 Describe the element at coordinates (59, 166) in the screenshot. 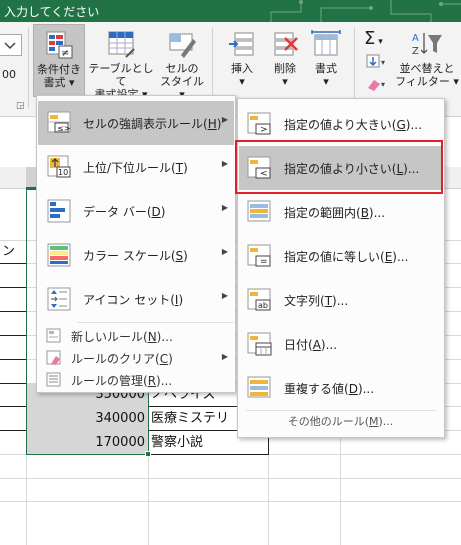

I see `top-bottom-icon: 10` at that location.